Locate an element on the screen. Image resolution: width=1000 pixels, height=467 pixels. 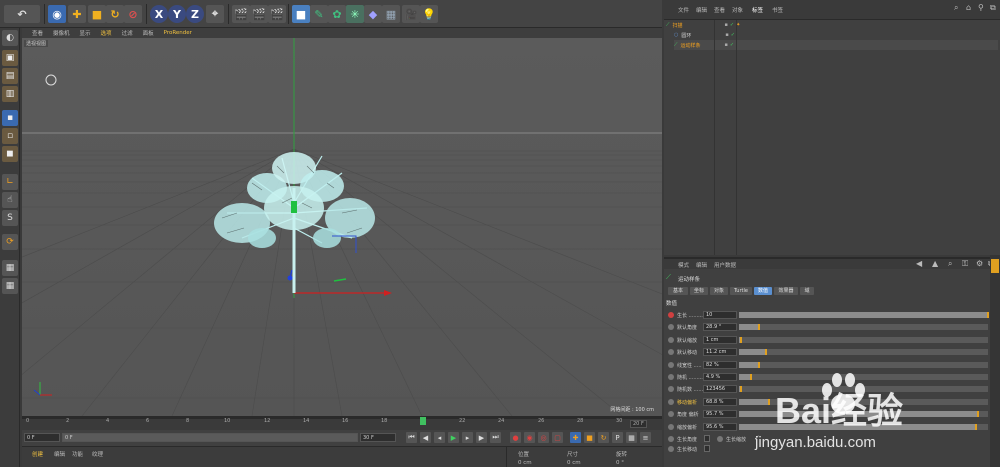
attribute-value-field: 28.9 ° is located at coordinates (720, 327).